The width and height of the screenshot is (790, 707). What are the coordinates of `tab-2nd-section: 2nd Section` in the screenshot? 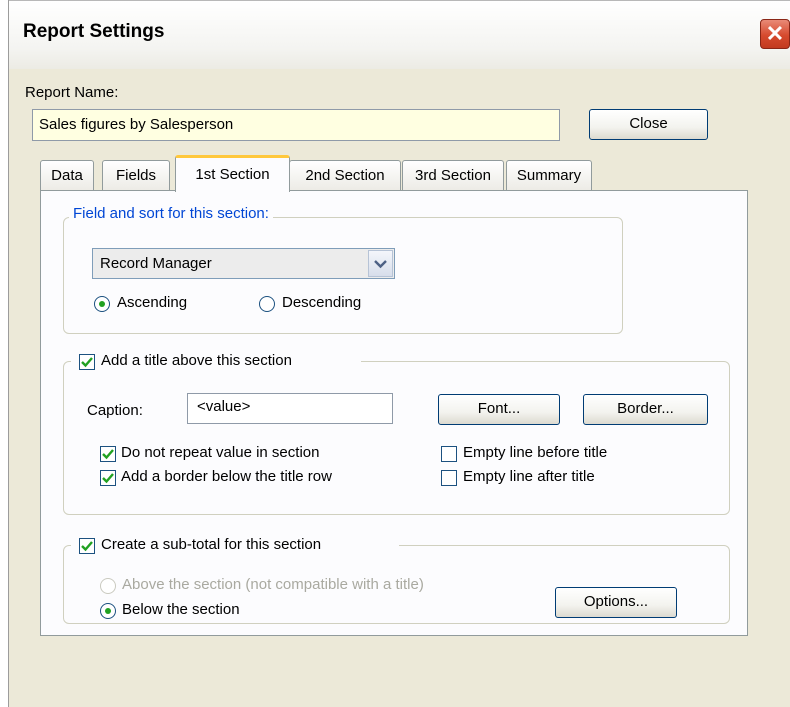 It's located at (345, 175).